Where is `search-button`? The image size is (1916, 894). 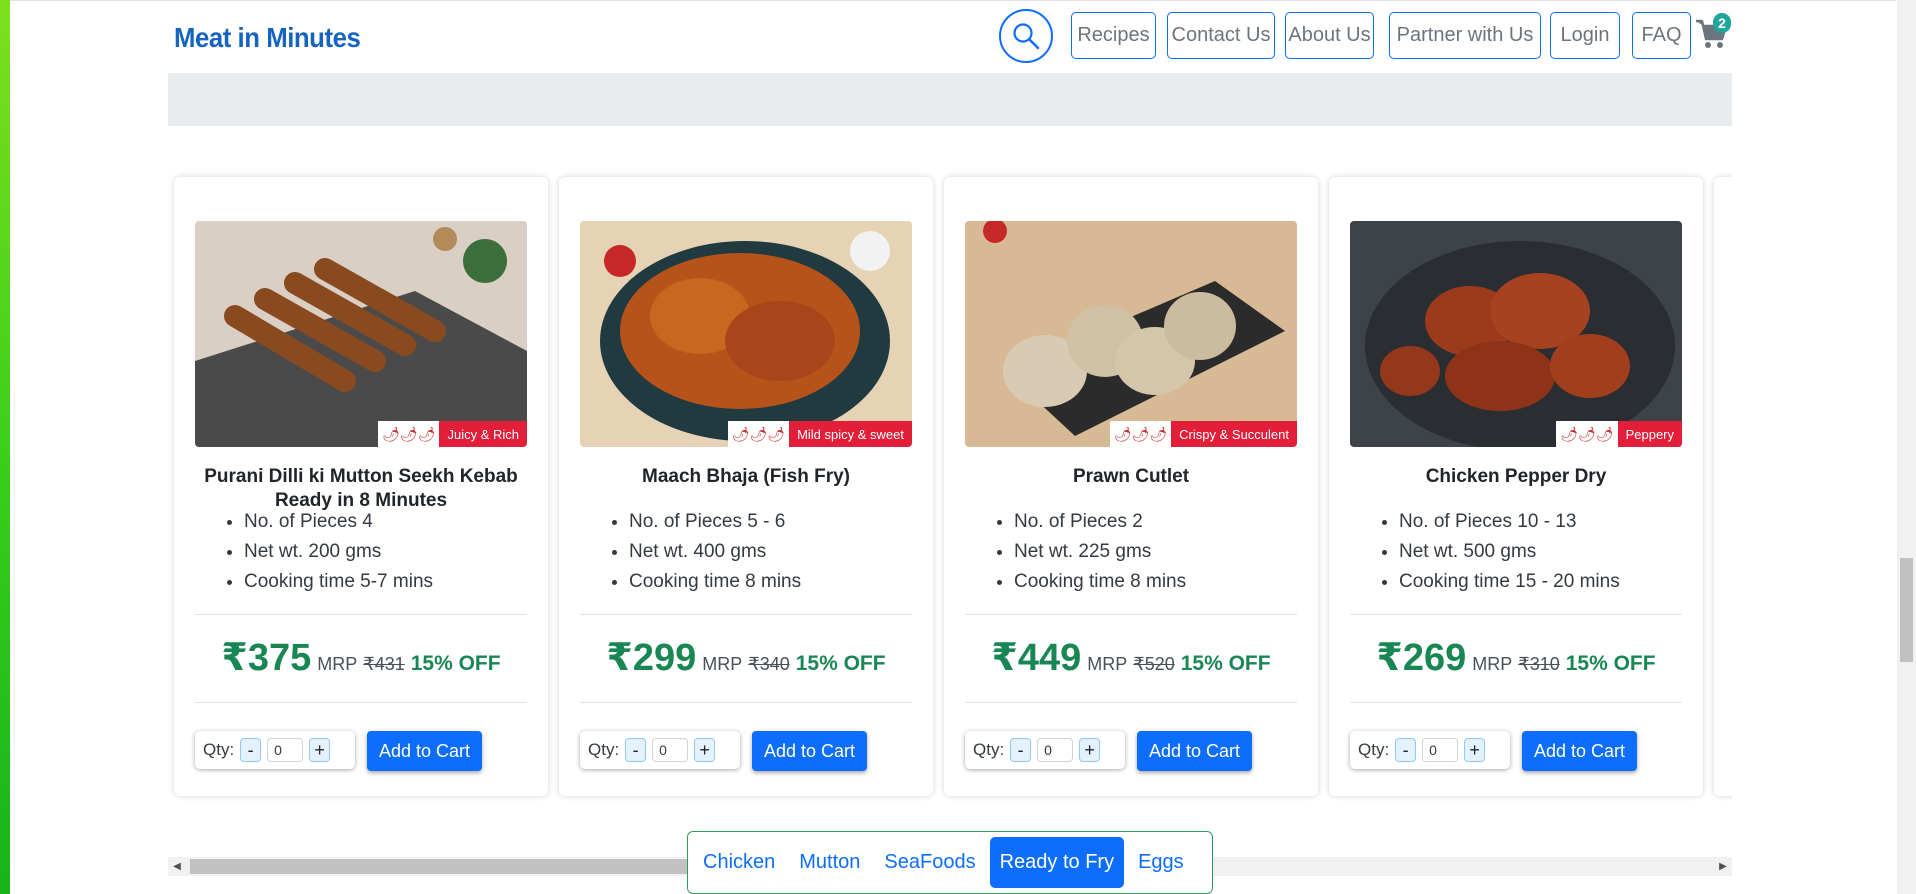 search-button is located at coordinates (1026, 36).